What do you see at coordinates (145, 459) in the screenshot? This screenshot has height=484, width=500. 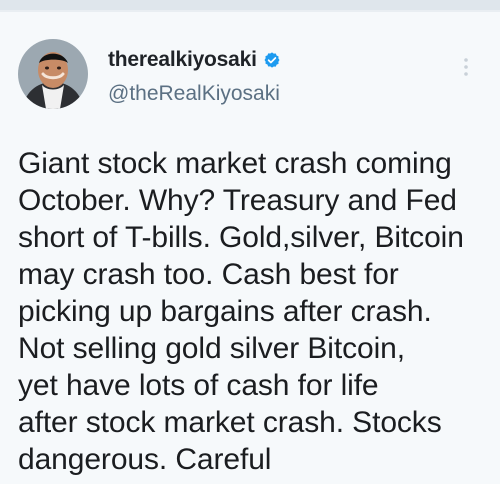 I see `tweet-text-line-9: dangerous. Careful` at bounding box center [145, 459].